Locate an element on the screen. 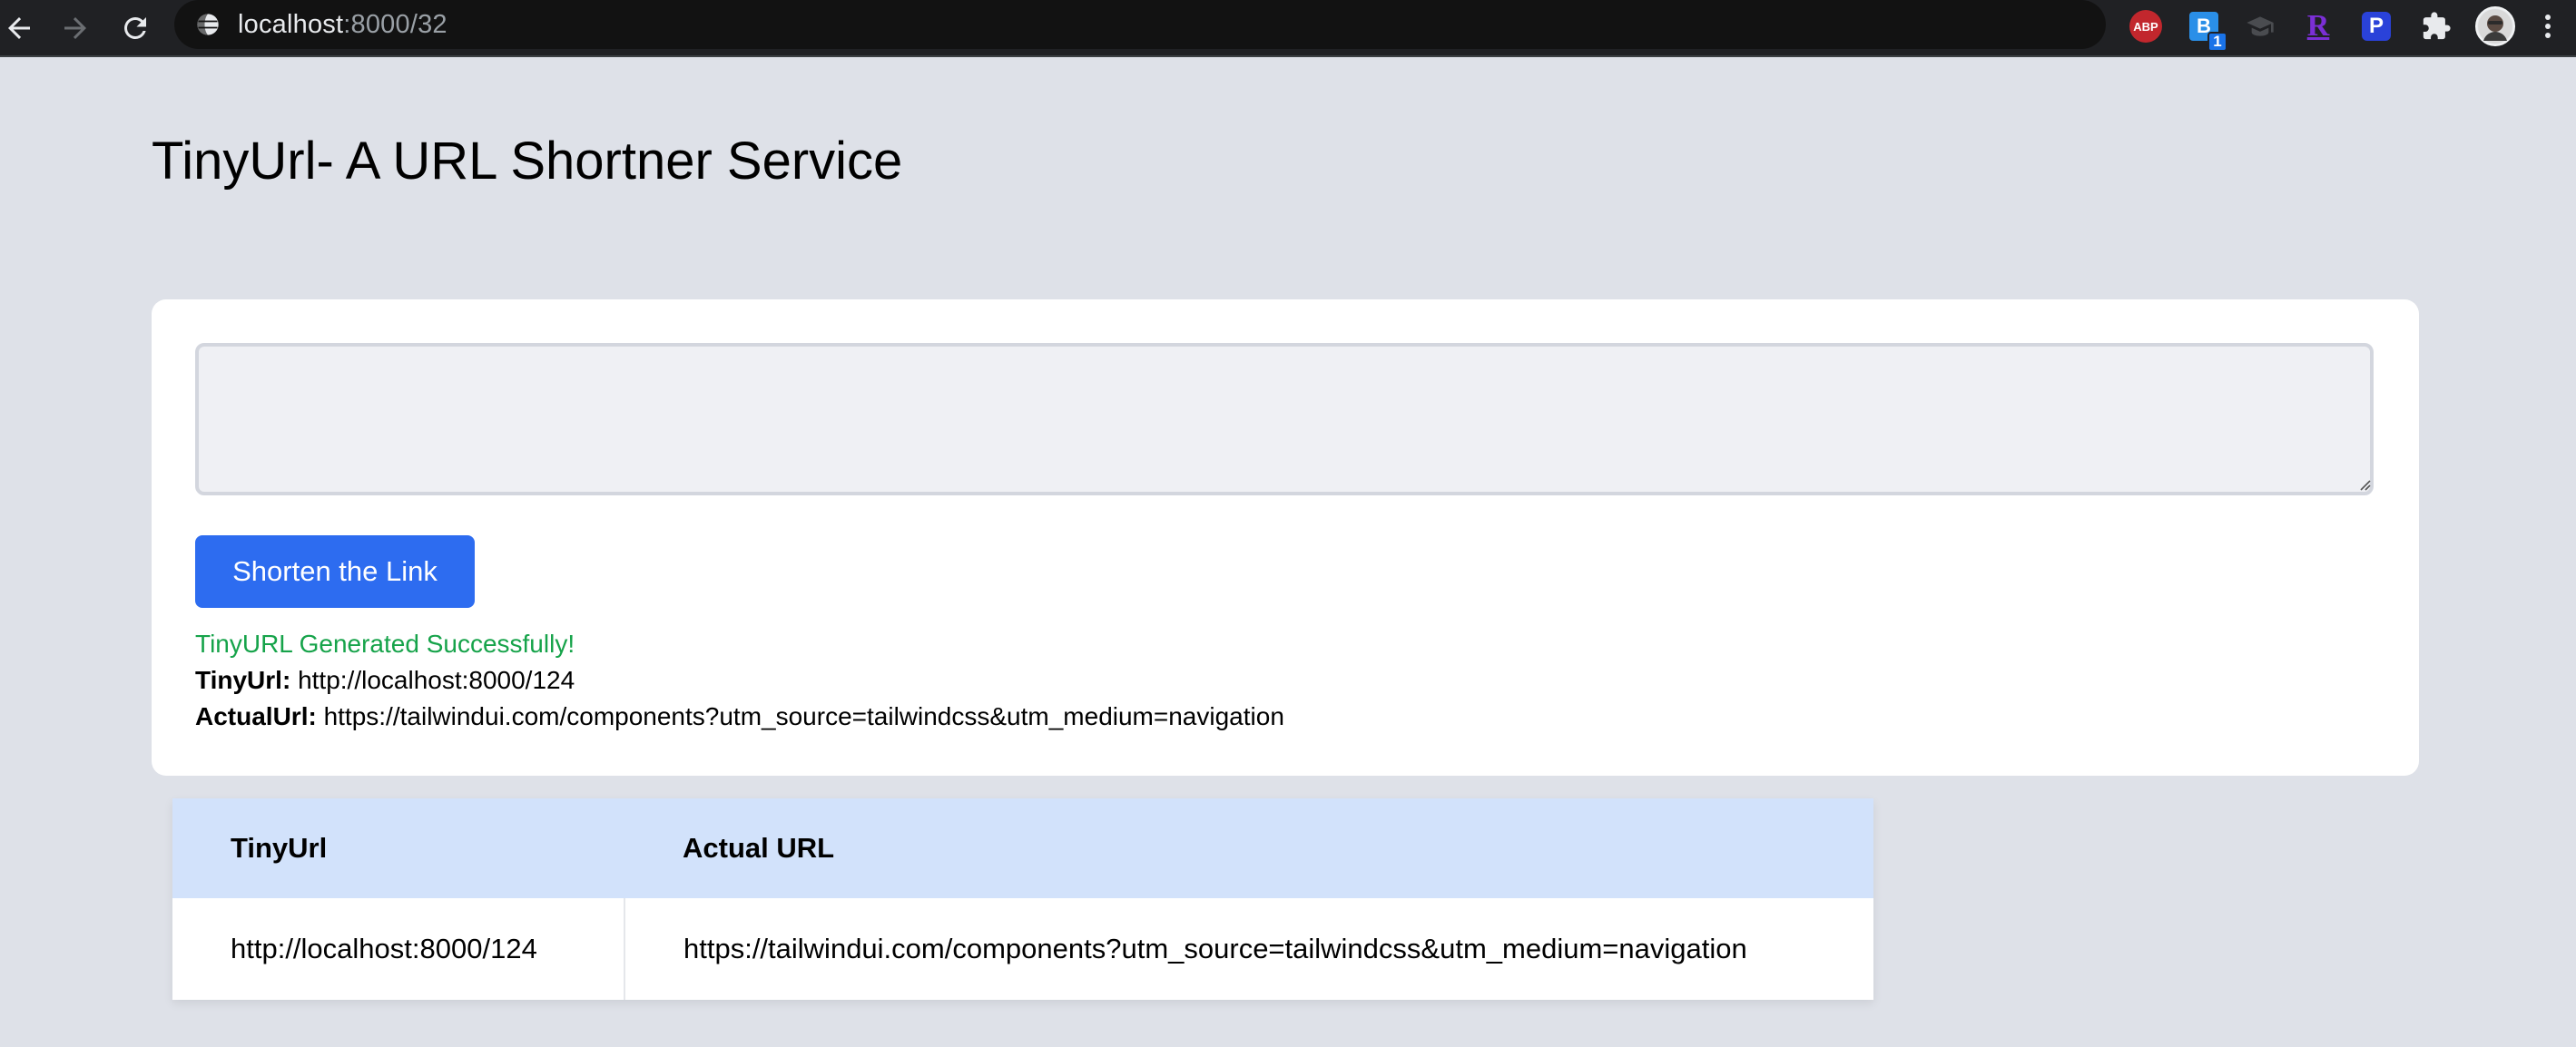 Image resolution: width=2576 pixels, height=1047 pixels. tinyurl-label: TinyUrl: is located at coordinates (243, 680).